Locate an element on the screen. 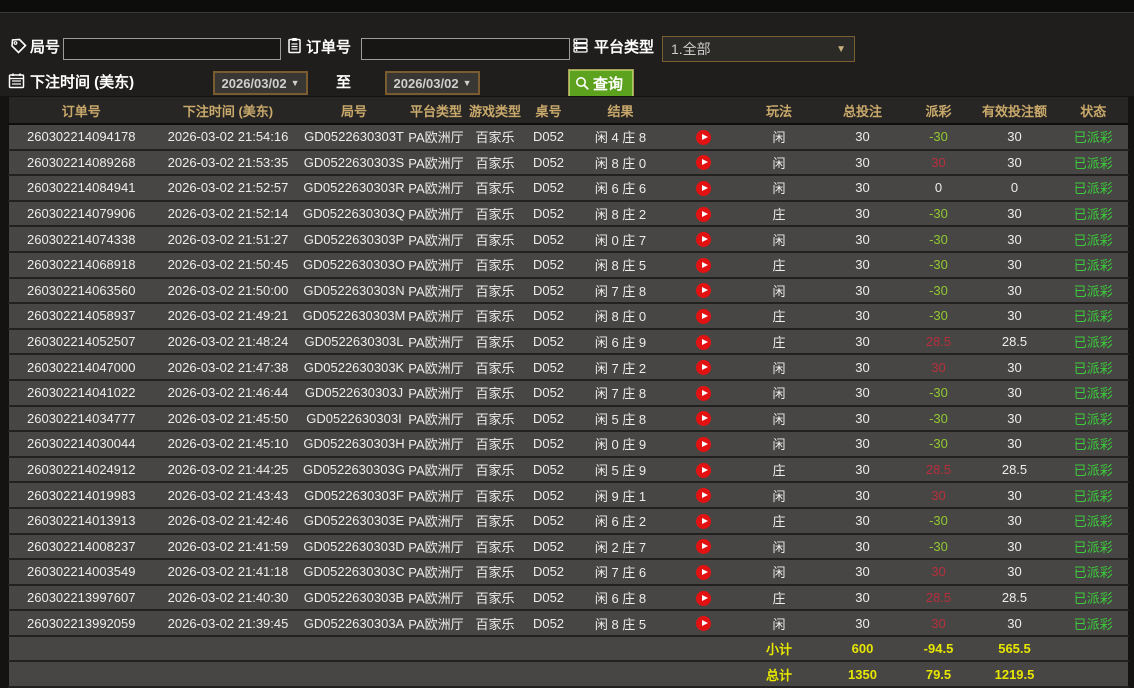 This screenshot has width=1134, height=688. cell-order: 260302214063560 is located at coordinates (81, 291).